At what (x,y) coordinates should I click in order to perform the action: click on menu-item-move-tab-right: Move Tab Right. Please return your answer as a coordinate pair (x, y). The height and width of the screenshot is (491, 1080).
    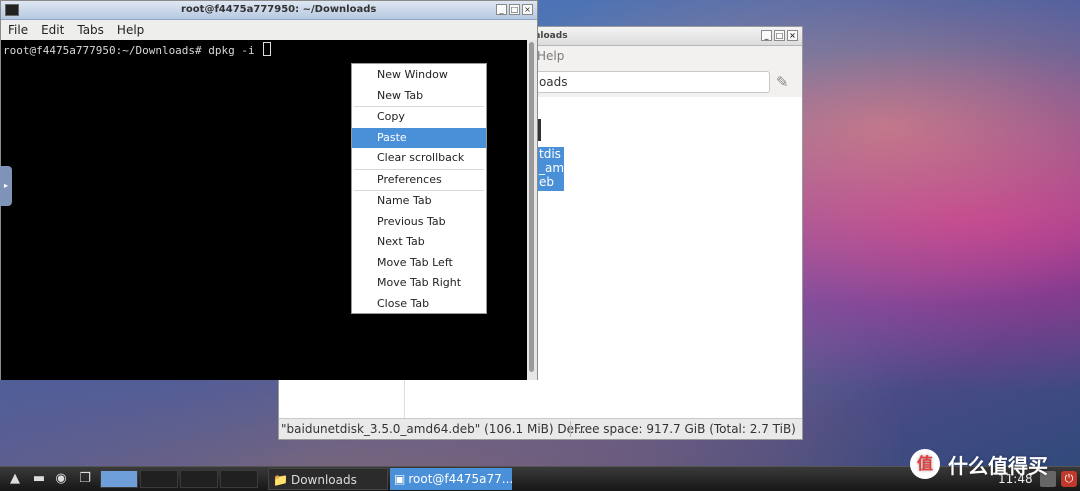
    Looking at the image, I should click on (419, 283).